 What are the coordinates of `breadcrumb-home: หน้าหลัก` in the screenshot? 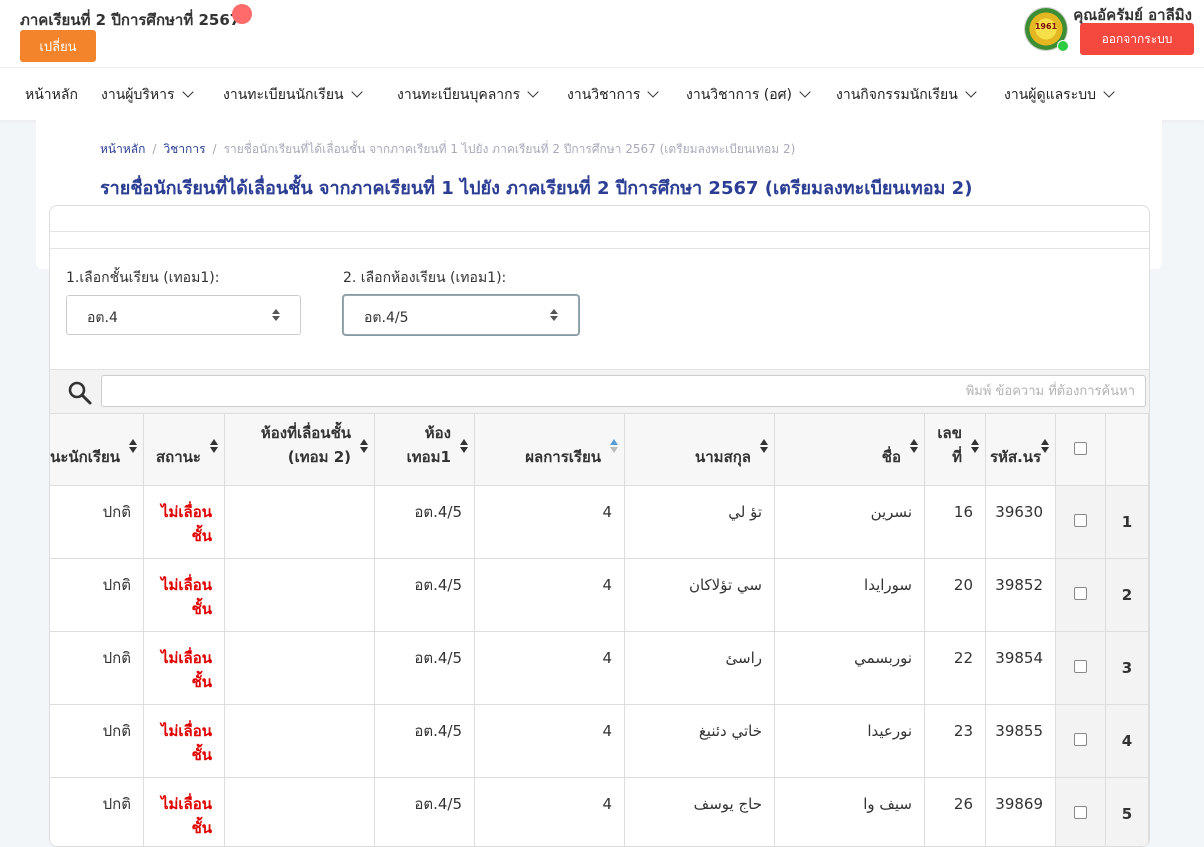 It's located at (122, 149).